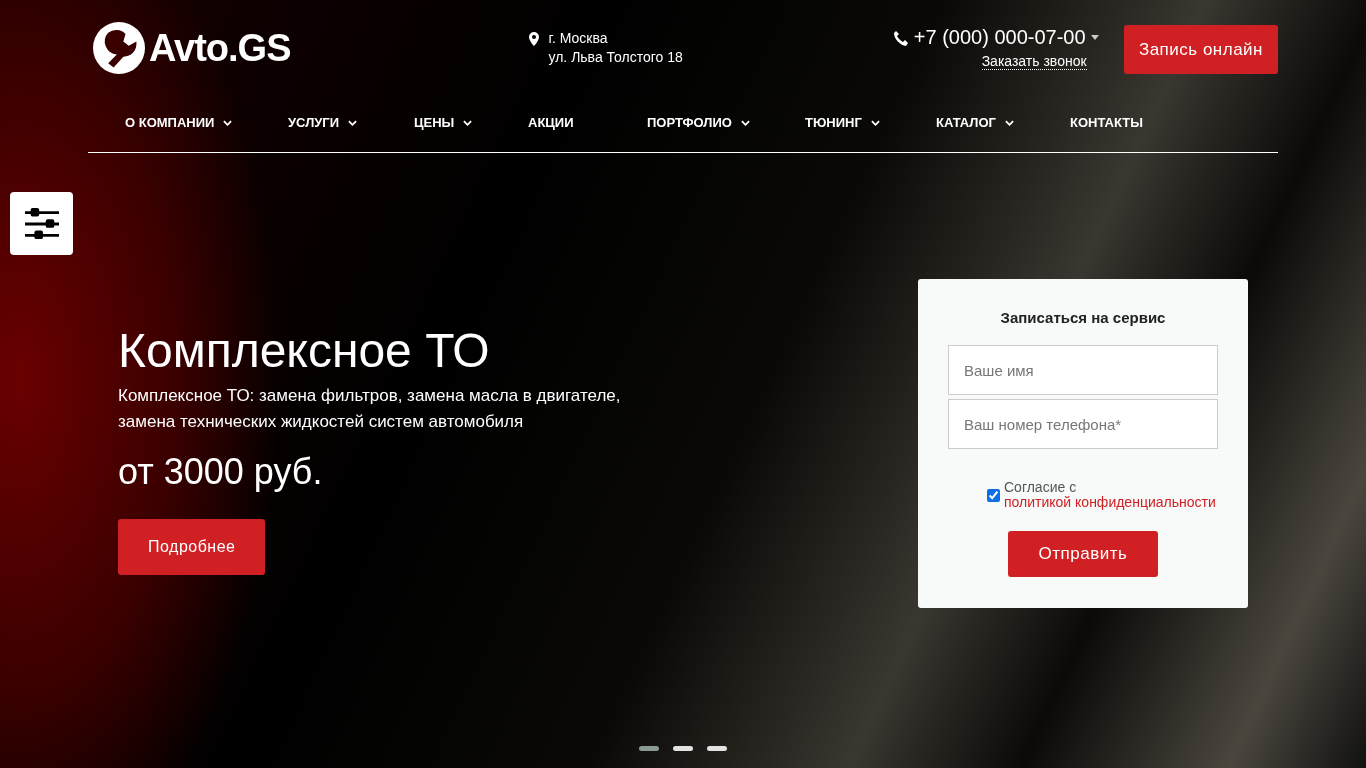 Image resolution: width=1366 pixels, height=768 pixels. What do you see at coordinates (370, 409) in the screenshot?
I see `hero-description: Комплексное ТО: замена фильтров, замена масла в двигателе, замена технических жидкостей систем автомобиля` at bounding box center [370, 409].